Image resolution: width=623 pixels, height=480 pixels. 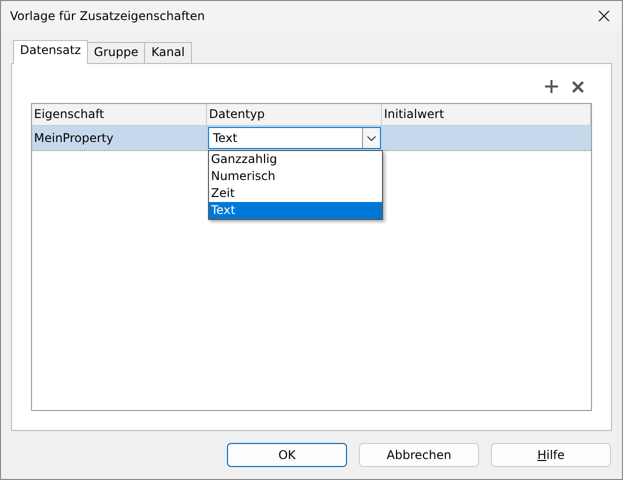 I want to click on dropdown-option: Numerisch, so click(x=295, y=176).